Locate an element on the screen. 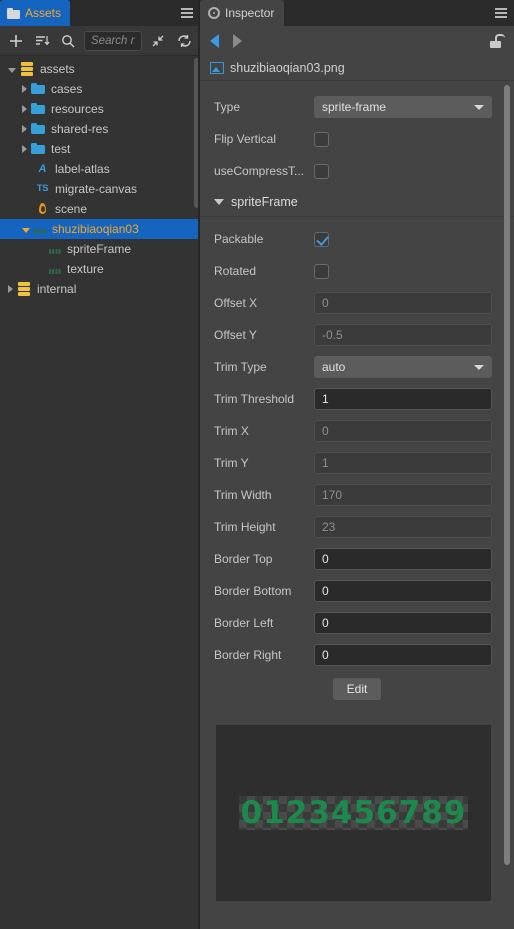 The image size is (514, 929). property-row-trim-threshold: Trim Threshold 1 is located at coordinates (357, 399).